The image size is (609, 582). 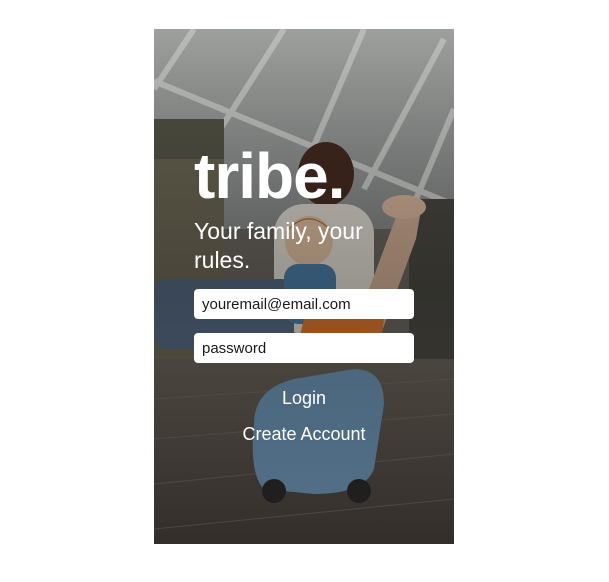 What do you see at coordinates (304, 398) in the screenshot?
I see `login-button: Login` at bounding box center [304, 398].